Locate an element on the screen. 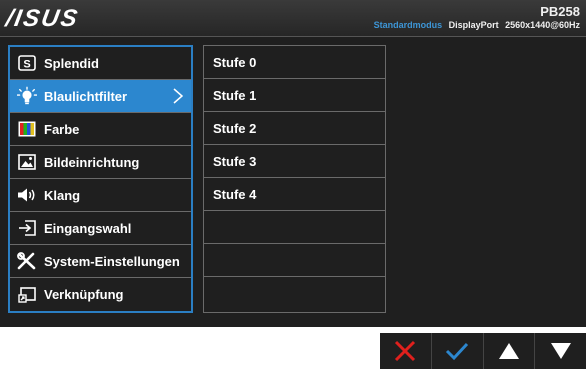  menu-item-label: Splendid is located at coordinates (71, 63).